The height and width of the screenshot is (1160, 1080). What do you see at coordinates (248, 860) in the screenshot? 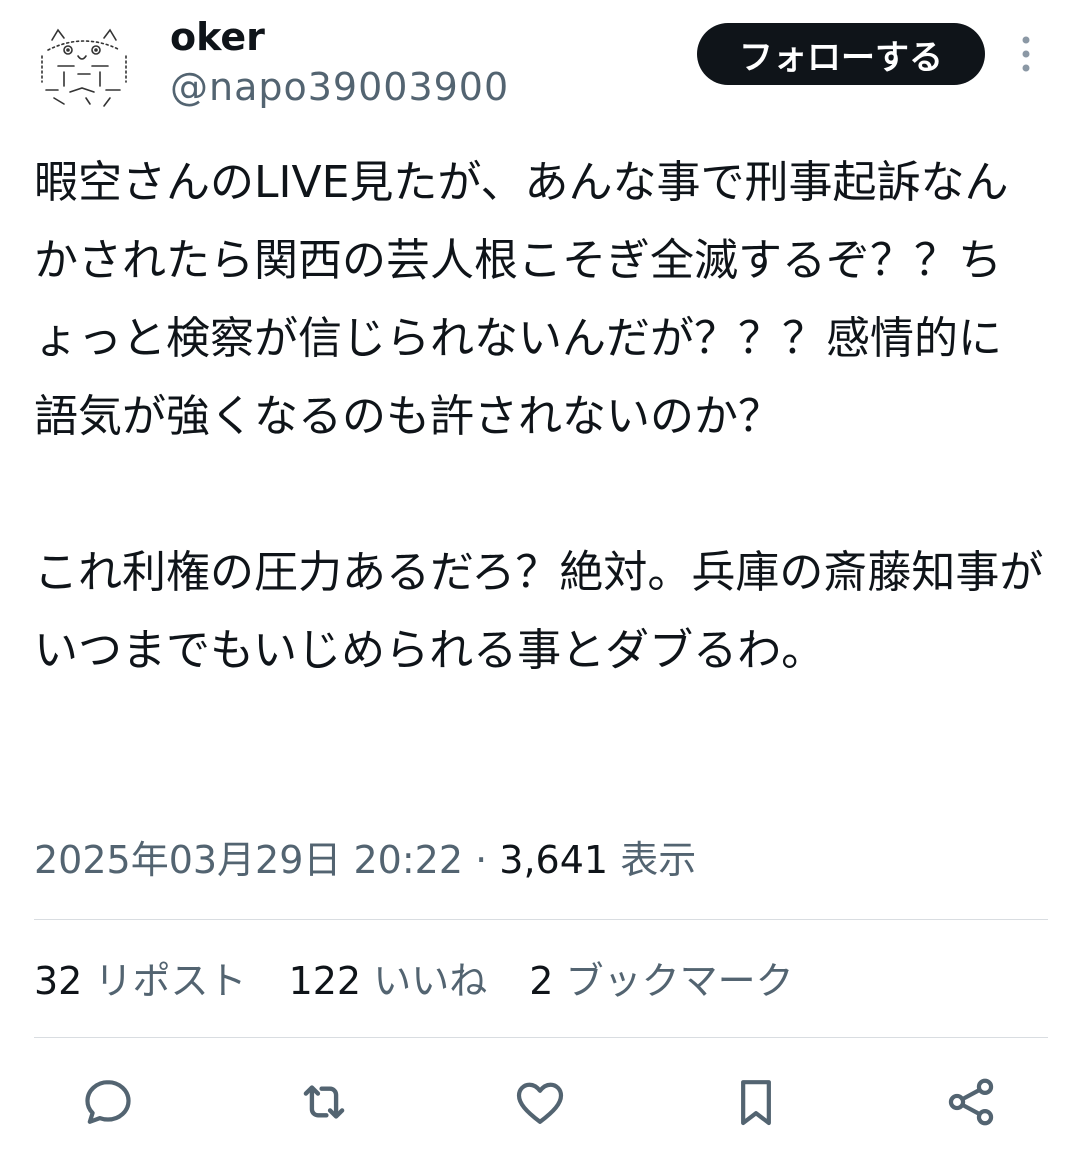
I see `tweet-timestamp: 2025年03月29日 20:22` at bounding box center [248, 860].